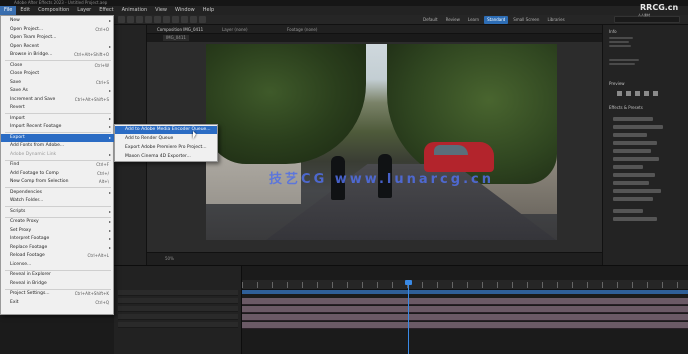  Describe the element at coordinates (58, 83) in the screenshot. I see `file-menu-item: Save Ctrl+S` at that location.